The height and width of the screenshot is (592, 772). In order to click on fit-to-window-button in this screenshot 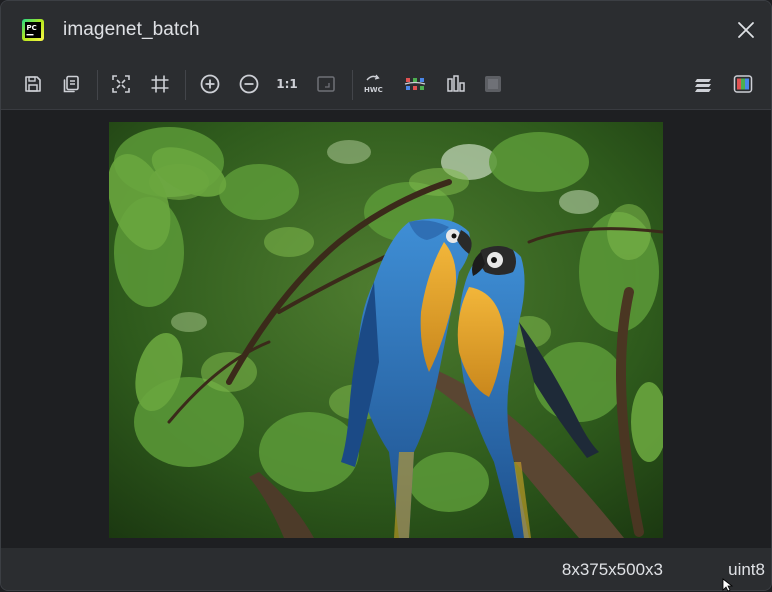, I will do `click(121, 84)`.